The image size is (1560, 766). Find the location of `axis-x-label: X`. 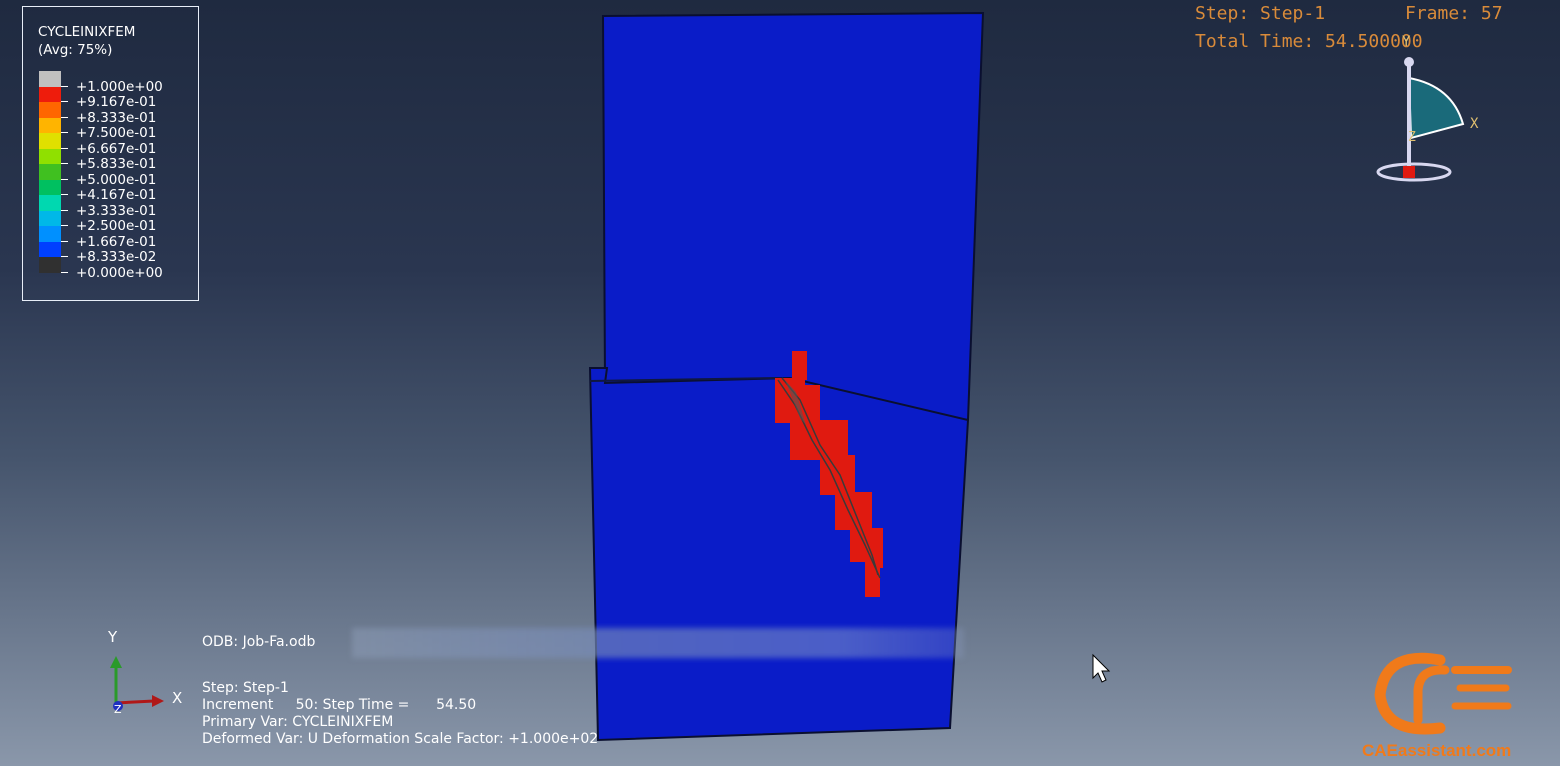

axis-x-label: X is located at coordinates (177, 698).